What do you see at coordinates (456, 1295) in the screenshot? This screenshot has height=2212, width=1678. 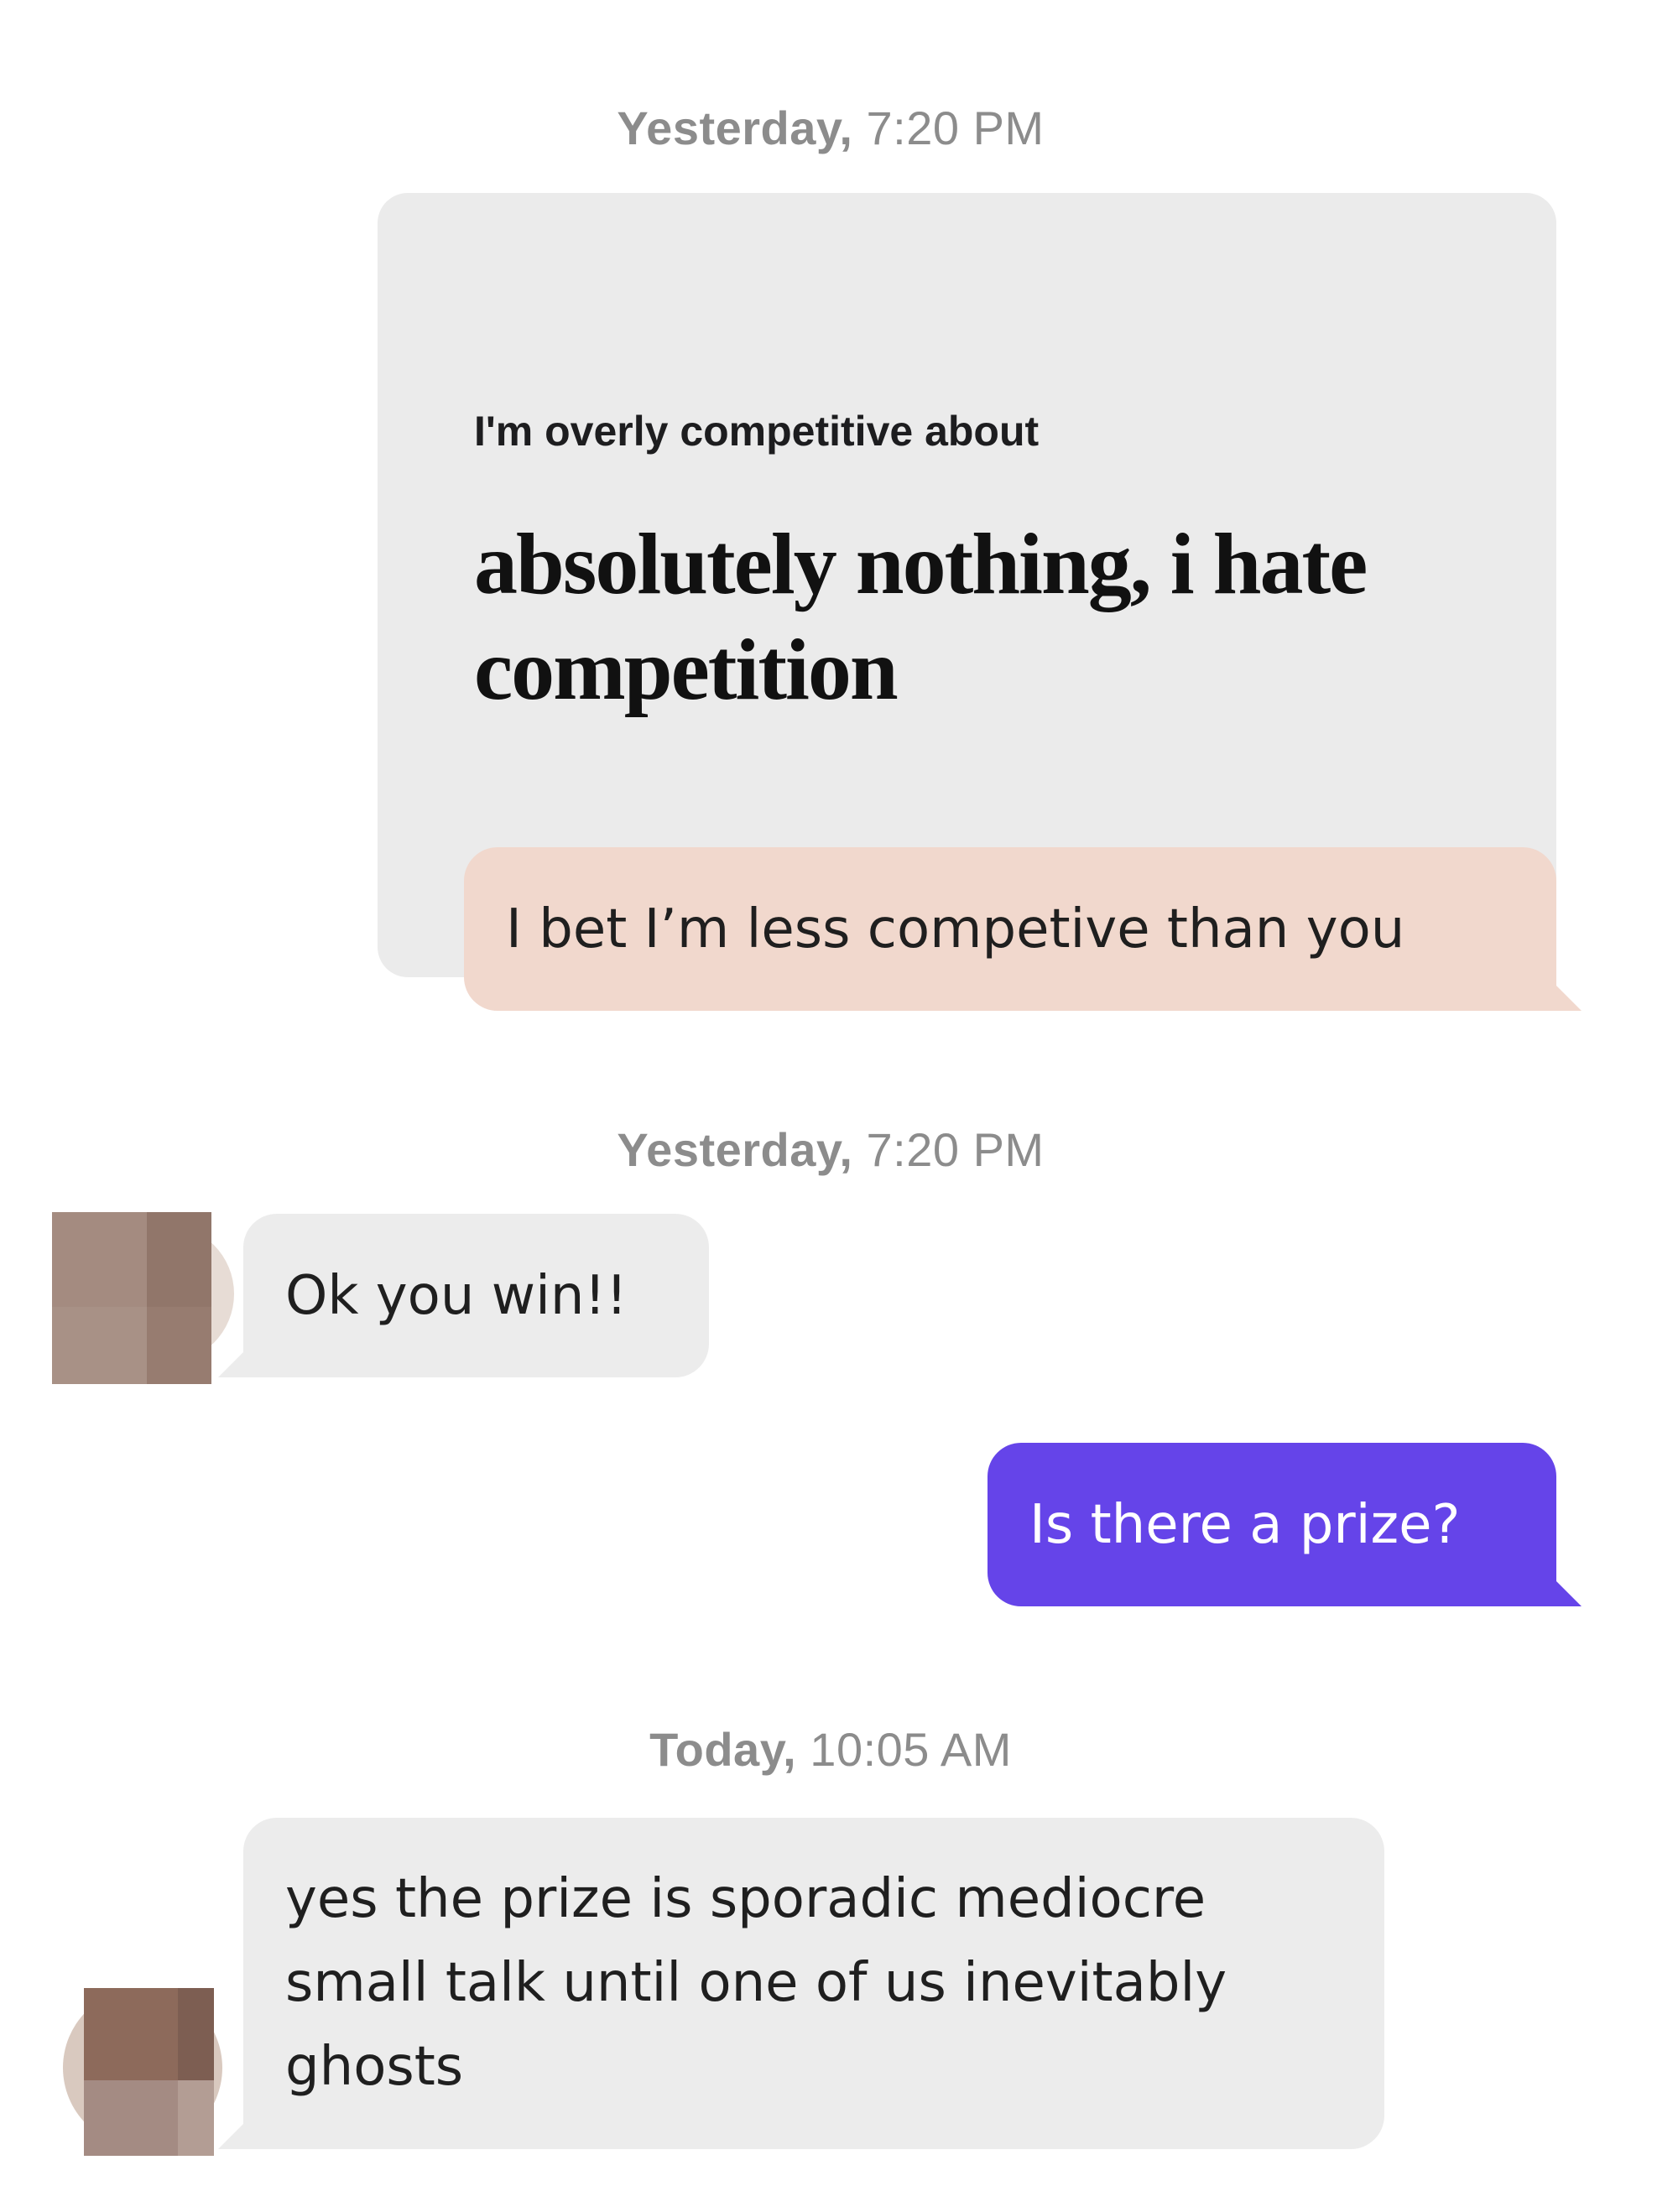 I see `message-text: Ok you win!!` at bounding box center [456, 1295].